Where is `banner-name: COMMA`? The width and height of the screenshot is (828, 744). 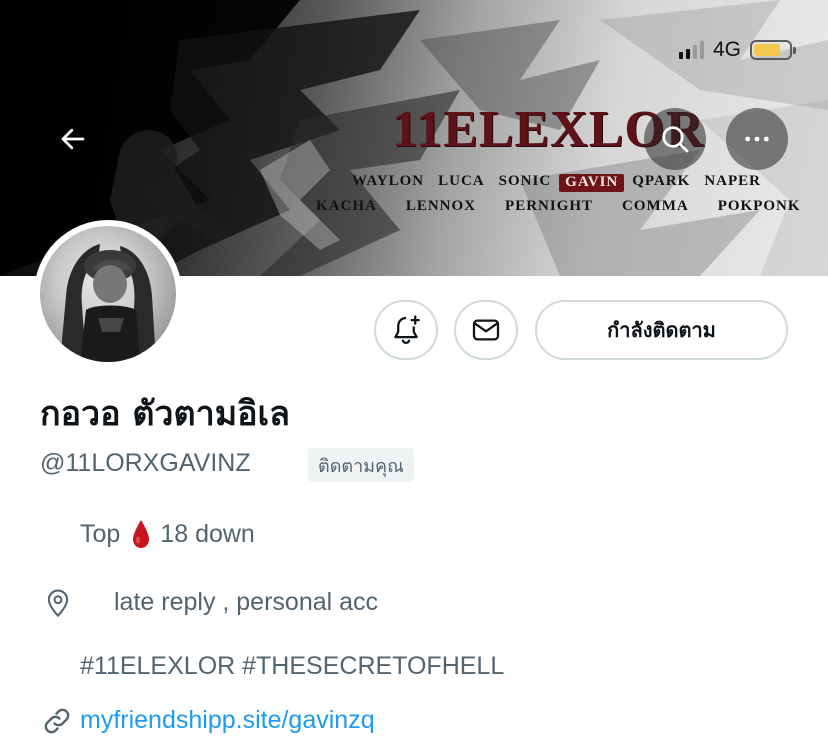
banner-name: COMMA is located at coordinates (655, 206).